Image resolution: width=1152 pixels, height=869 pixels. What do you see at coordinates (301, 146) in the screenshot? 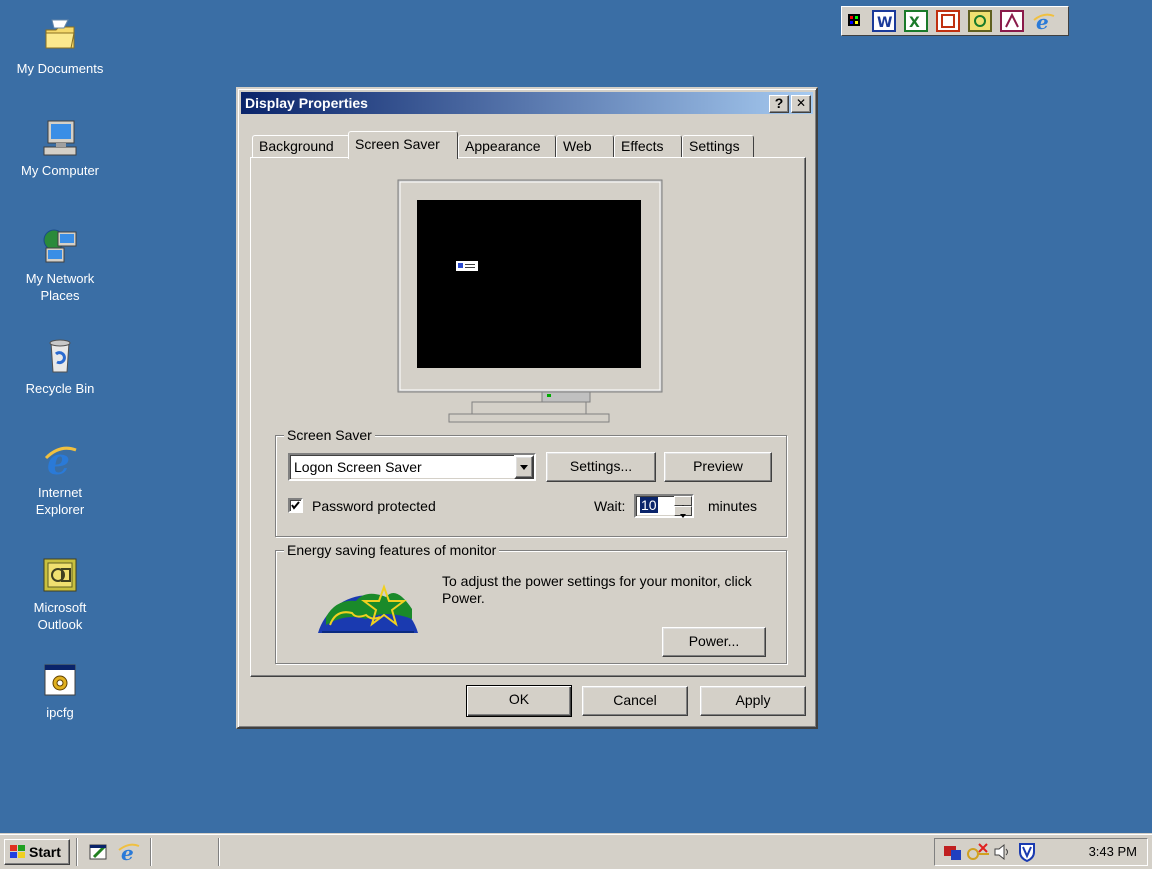
I see `tab-background: Background` at bounding box center [301, 146].